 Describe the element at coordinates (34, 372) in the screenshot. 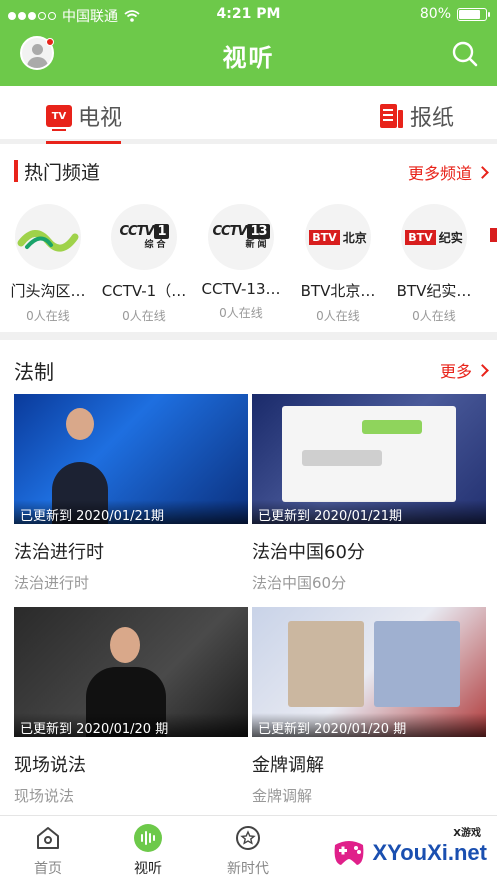

I see `section-title: 法制` at that location.